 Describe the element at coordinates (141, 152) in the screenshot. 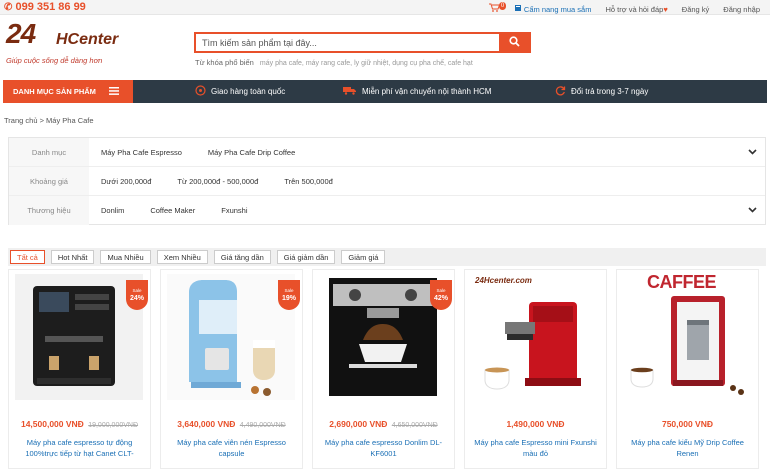

I see `filter-option: Máy Pha Cafe Espresso` at that location.